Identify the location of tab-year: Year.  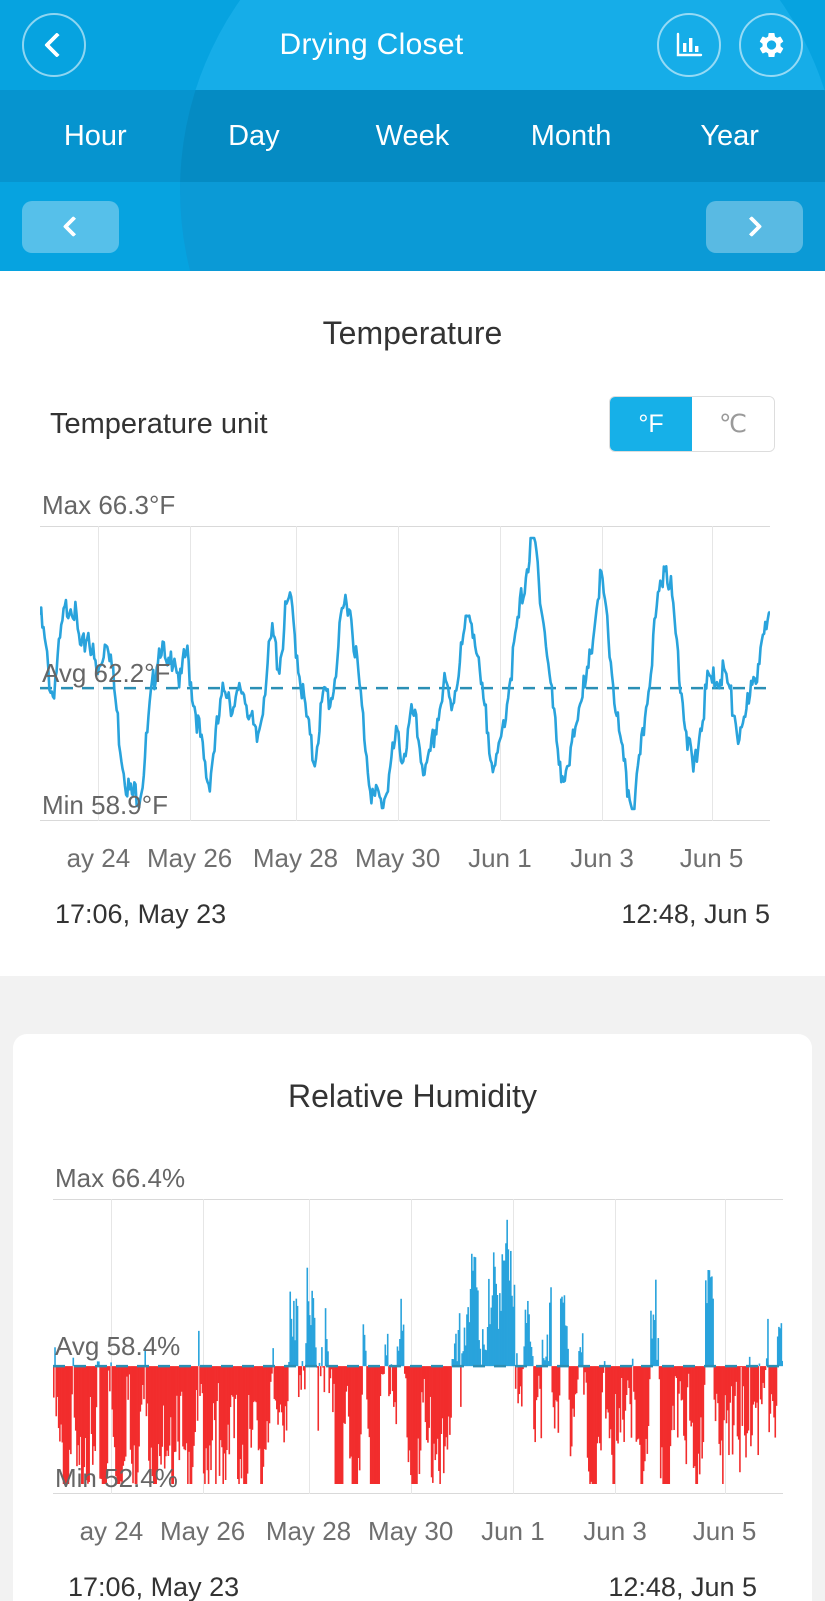
(729, 136).